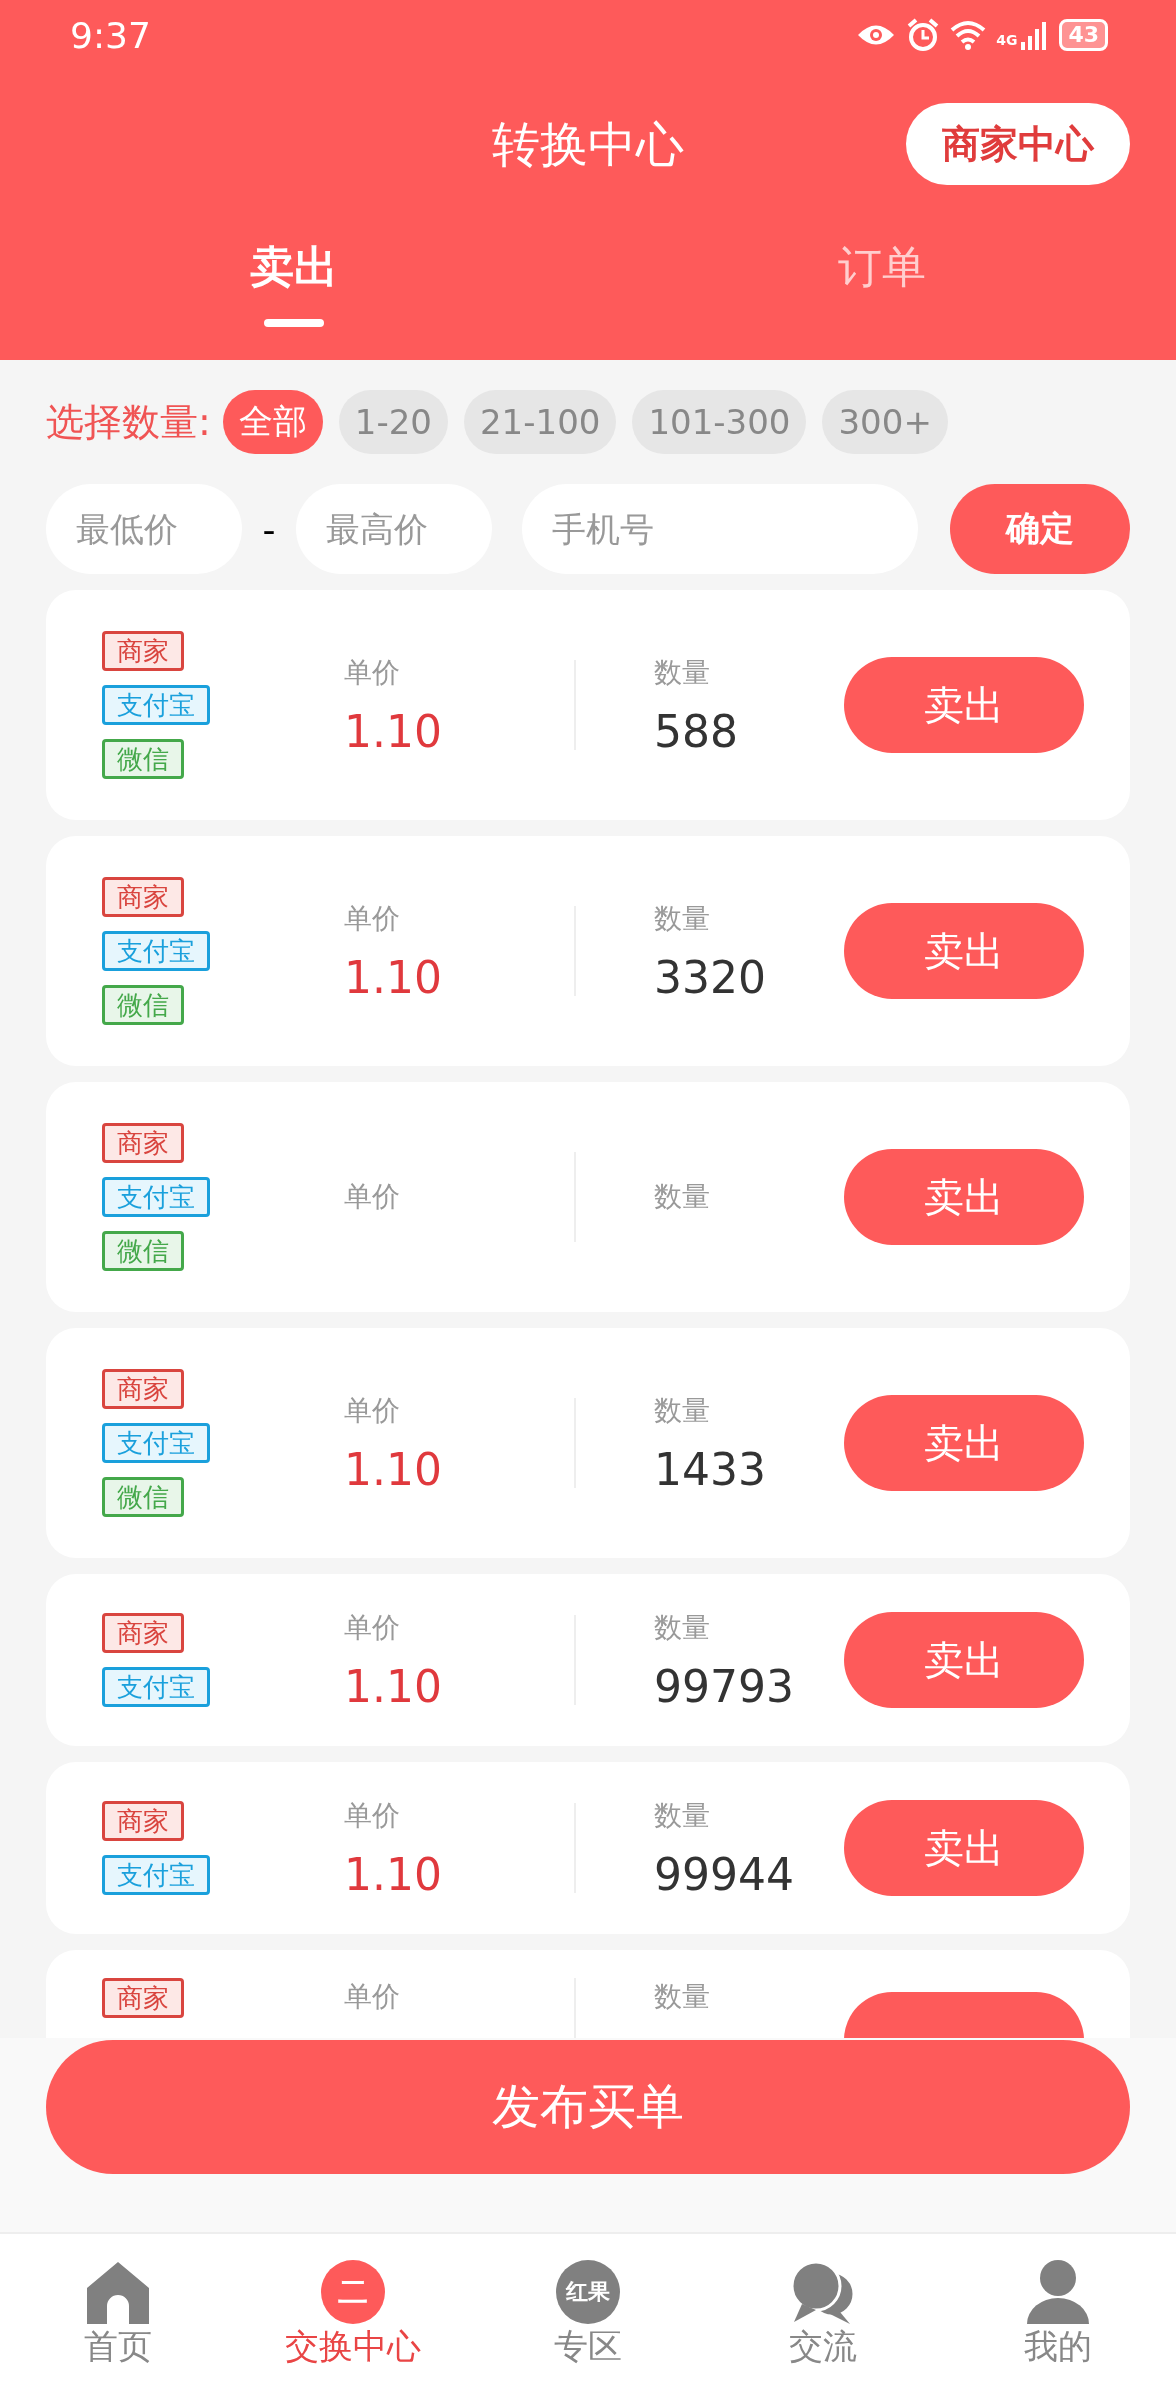 The height and width of the screenshot is (2400, 1176). What do you see at coordinates (393, 422) in the screenshot?
I see `quantity-chip: 1-20` at bounding box center [393, 422].